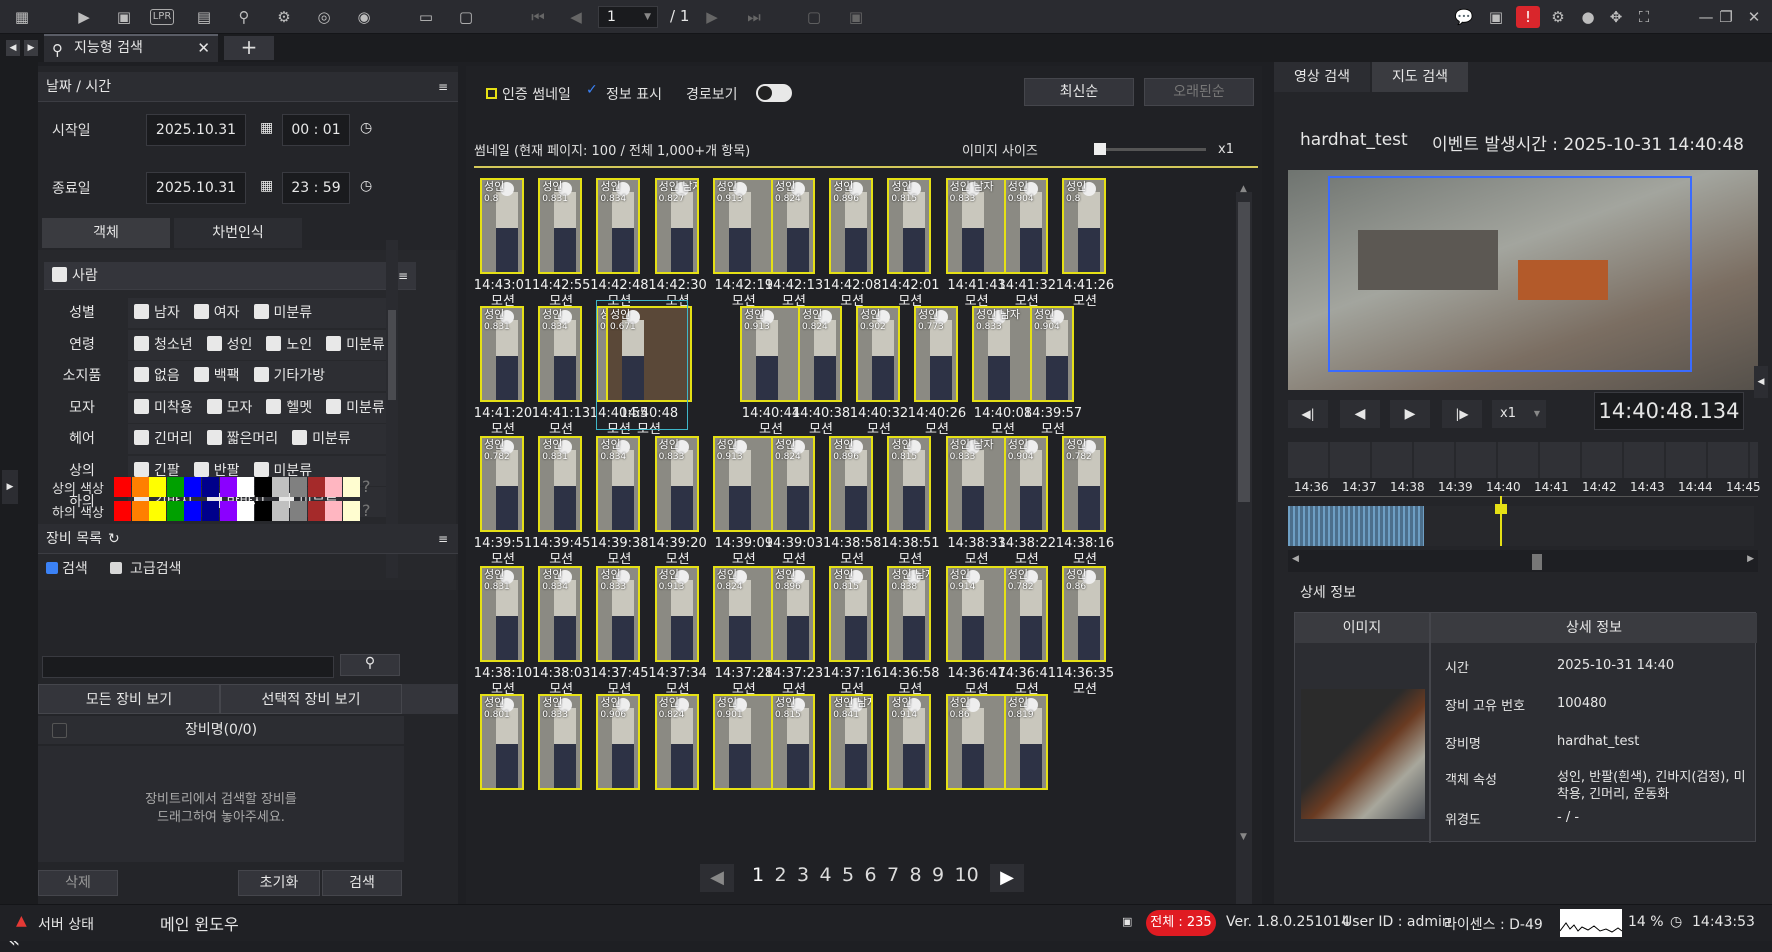 The height and width of the screenshot is (952, 1772). What do you see at coordinates (1644, 17) in the screenshot?
I see `fullscreen-icon: ⛶` at bounding box center [1644, 17].